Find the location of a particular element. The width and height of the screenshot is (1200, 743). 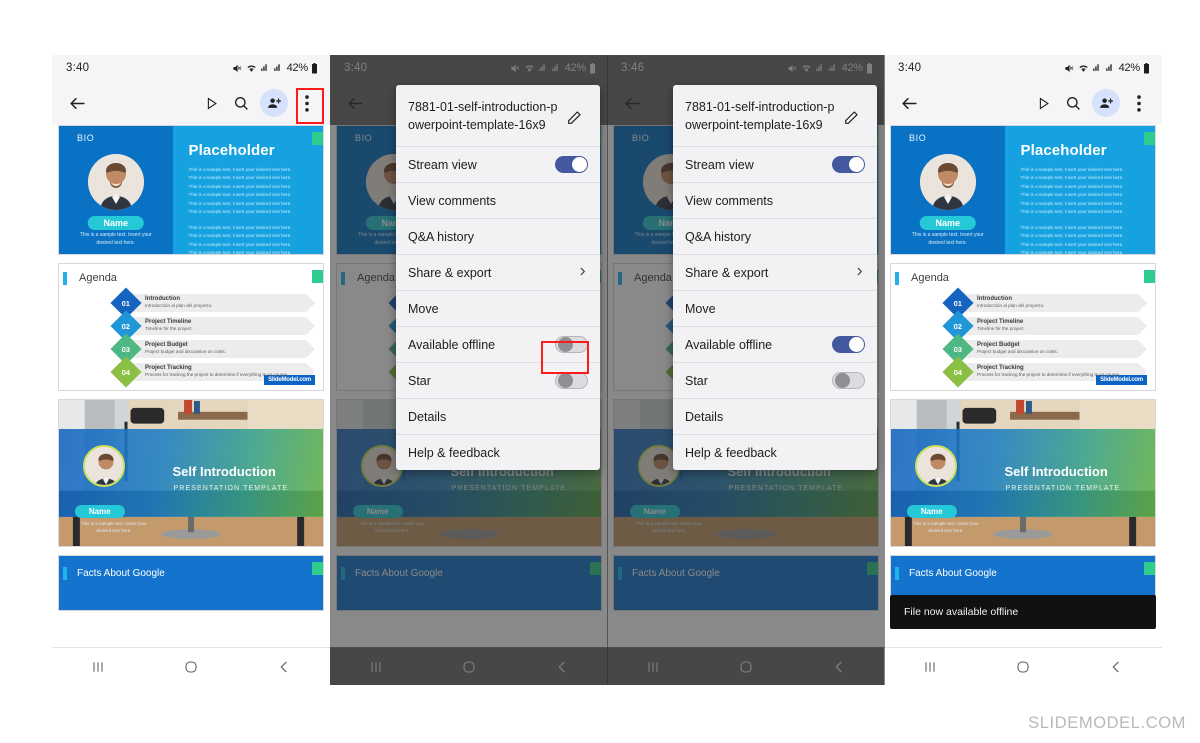

battery-level: 42% is located at coordinates (1129, 68).